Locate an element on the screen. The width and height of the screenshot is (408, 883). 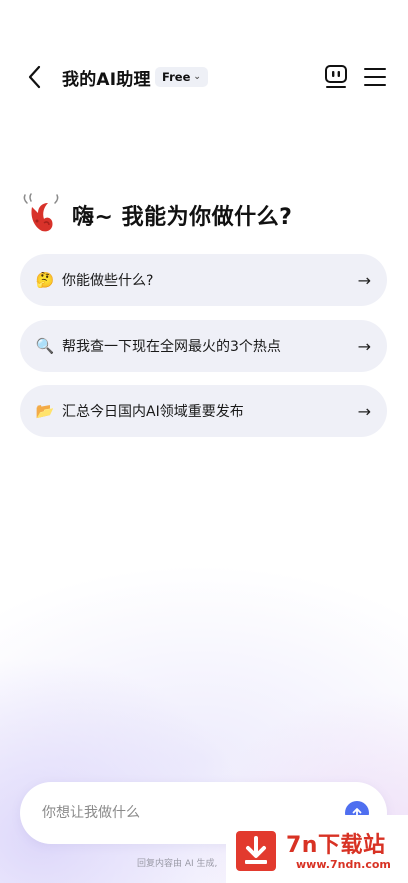
back-button is located at coordinates (35, 77).